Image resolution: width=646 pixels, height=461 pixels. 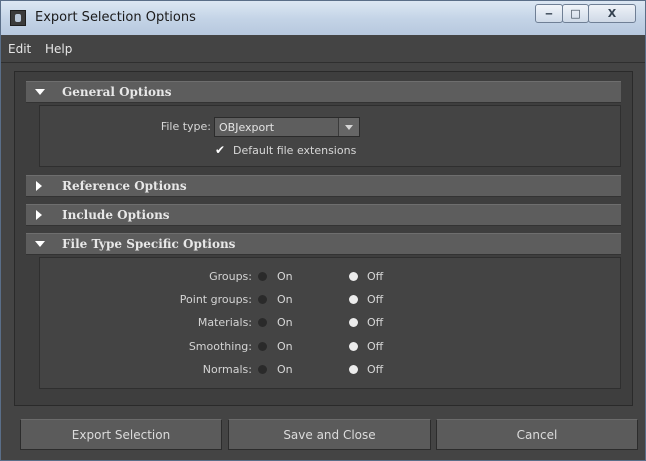 What do you see at coordinates (353, 346) in the screenshot?
I see `smoothing-off-radio` at bounding box center [353, 346].